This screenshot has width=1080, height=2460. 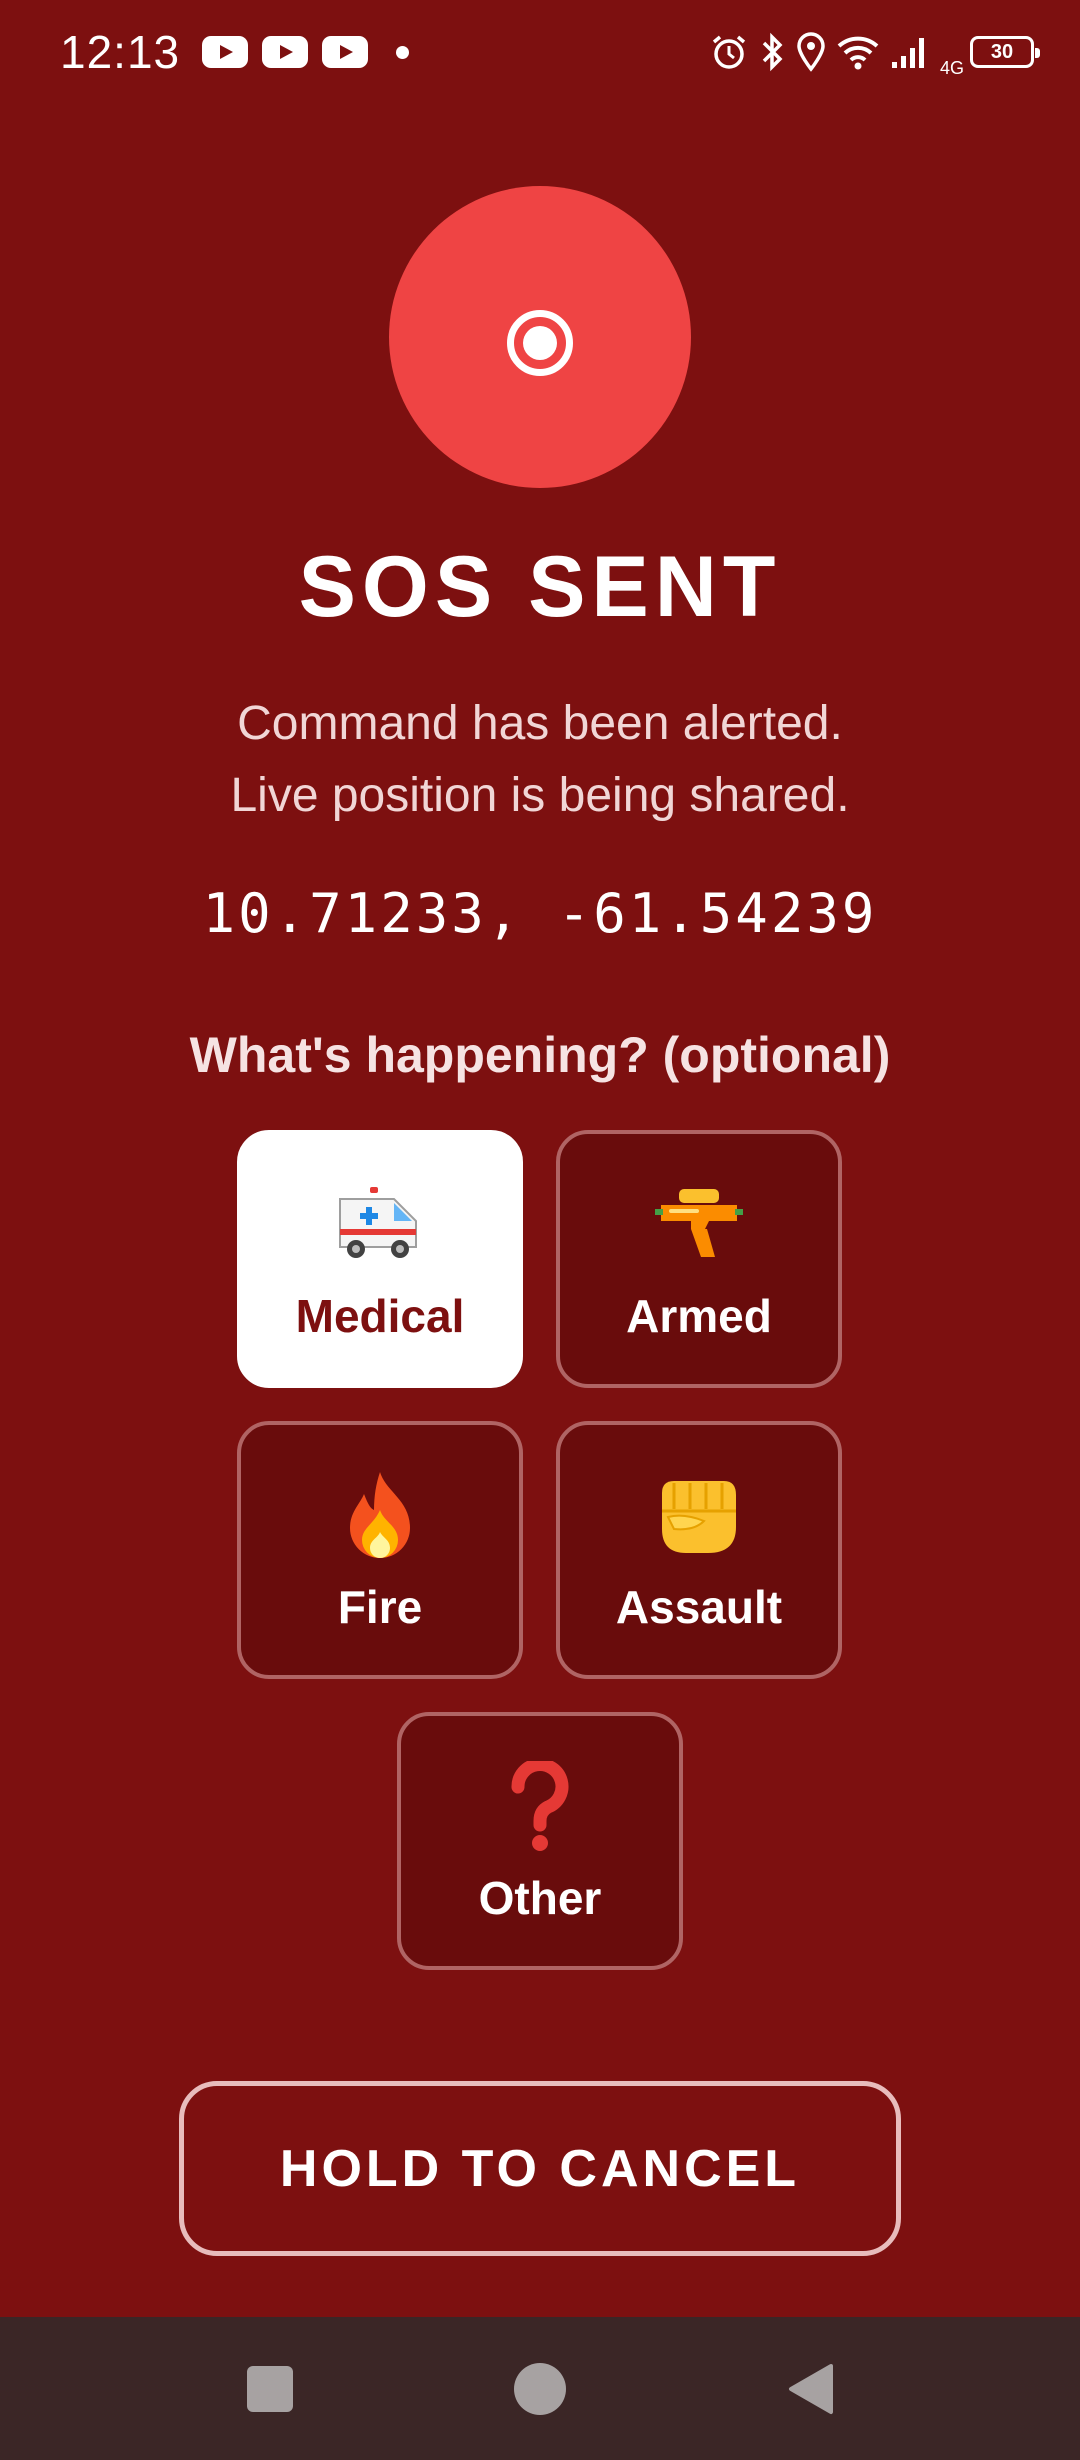 I want to click on incident-question: What's happening? (optional), so click(x=540, y=1055).